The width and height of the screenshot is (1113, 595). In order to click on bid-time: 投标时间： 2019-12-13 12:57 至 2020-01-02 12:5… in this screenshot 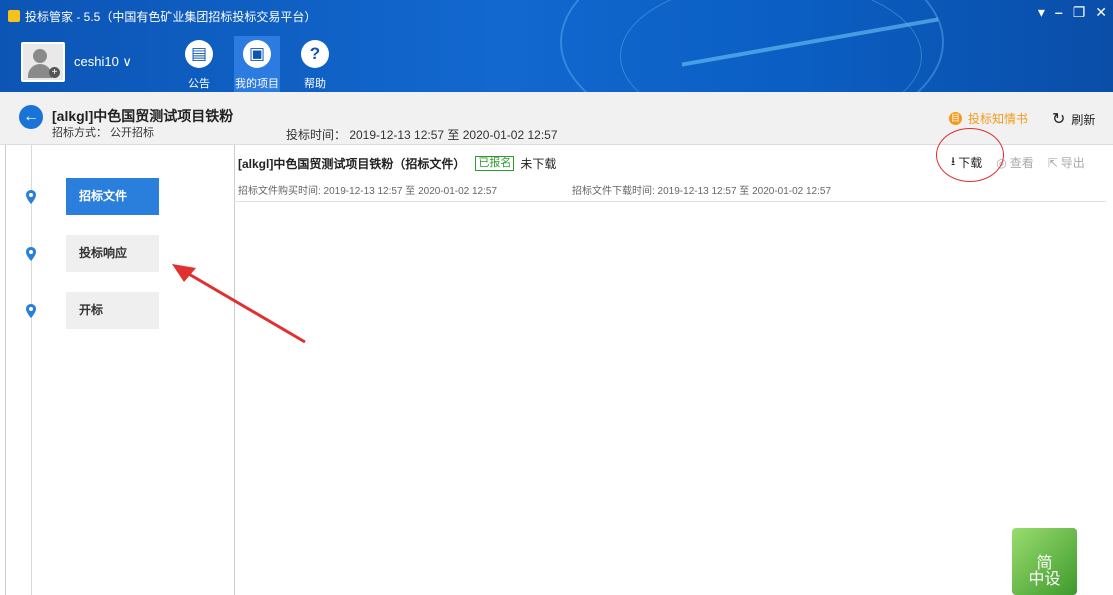, I will do `click(422, 135)`.